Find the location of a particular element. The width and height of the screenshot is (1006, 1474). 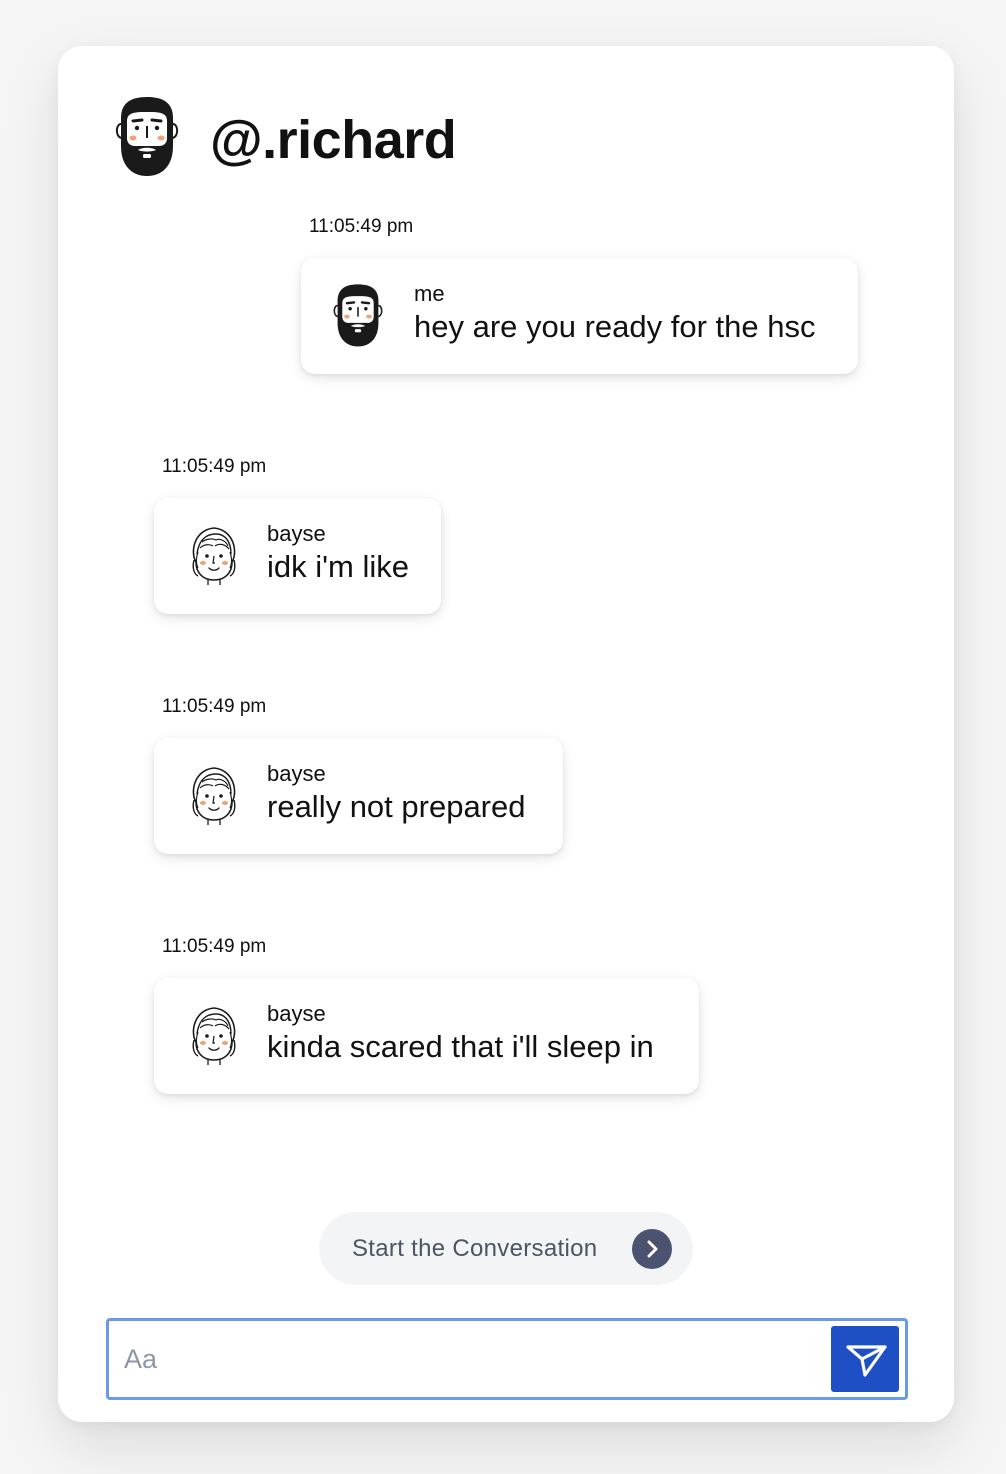

message-bubble-bayse: bayse kinda scared that i'll sleep in is located at coordinates (426, 1036).